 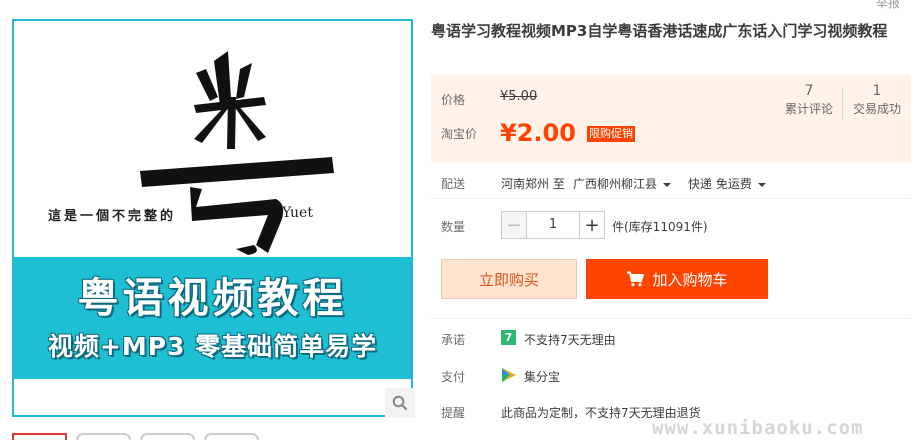 What do you see at coordinates (508, 337) in the screenshot?
I see `seven-day-icon: 7` at bounding box center [508, 337].